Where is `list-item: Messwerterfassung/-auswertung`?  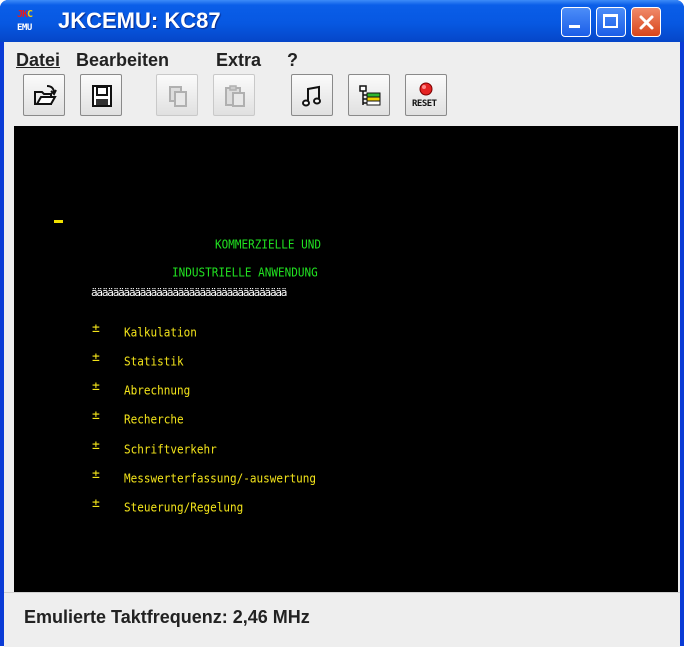
list-item: Messwerterfassung/-auswertung is located at coordinates (220, 478).